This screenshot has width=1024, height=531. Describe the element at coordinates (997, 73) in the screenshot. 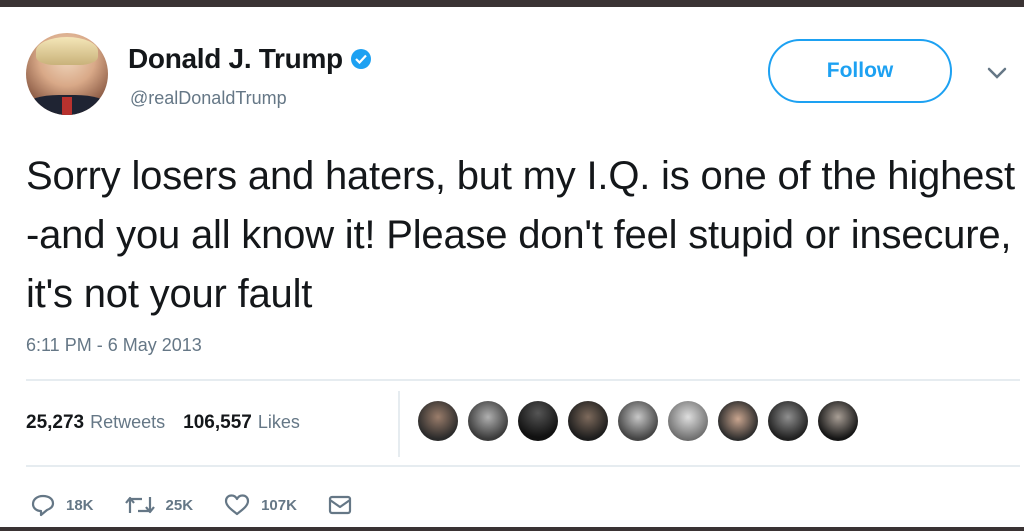

I see `chevron-down-icon` at that location.